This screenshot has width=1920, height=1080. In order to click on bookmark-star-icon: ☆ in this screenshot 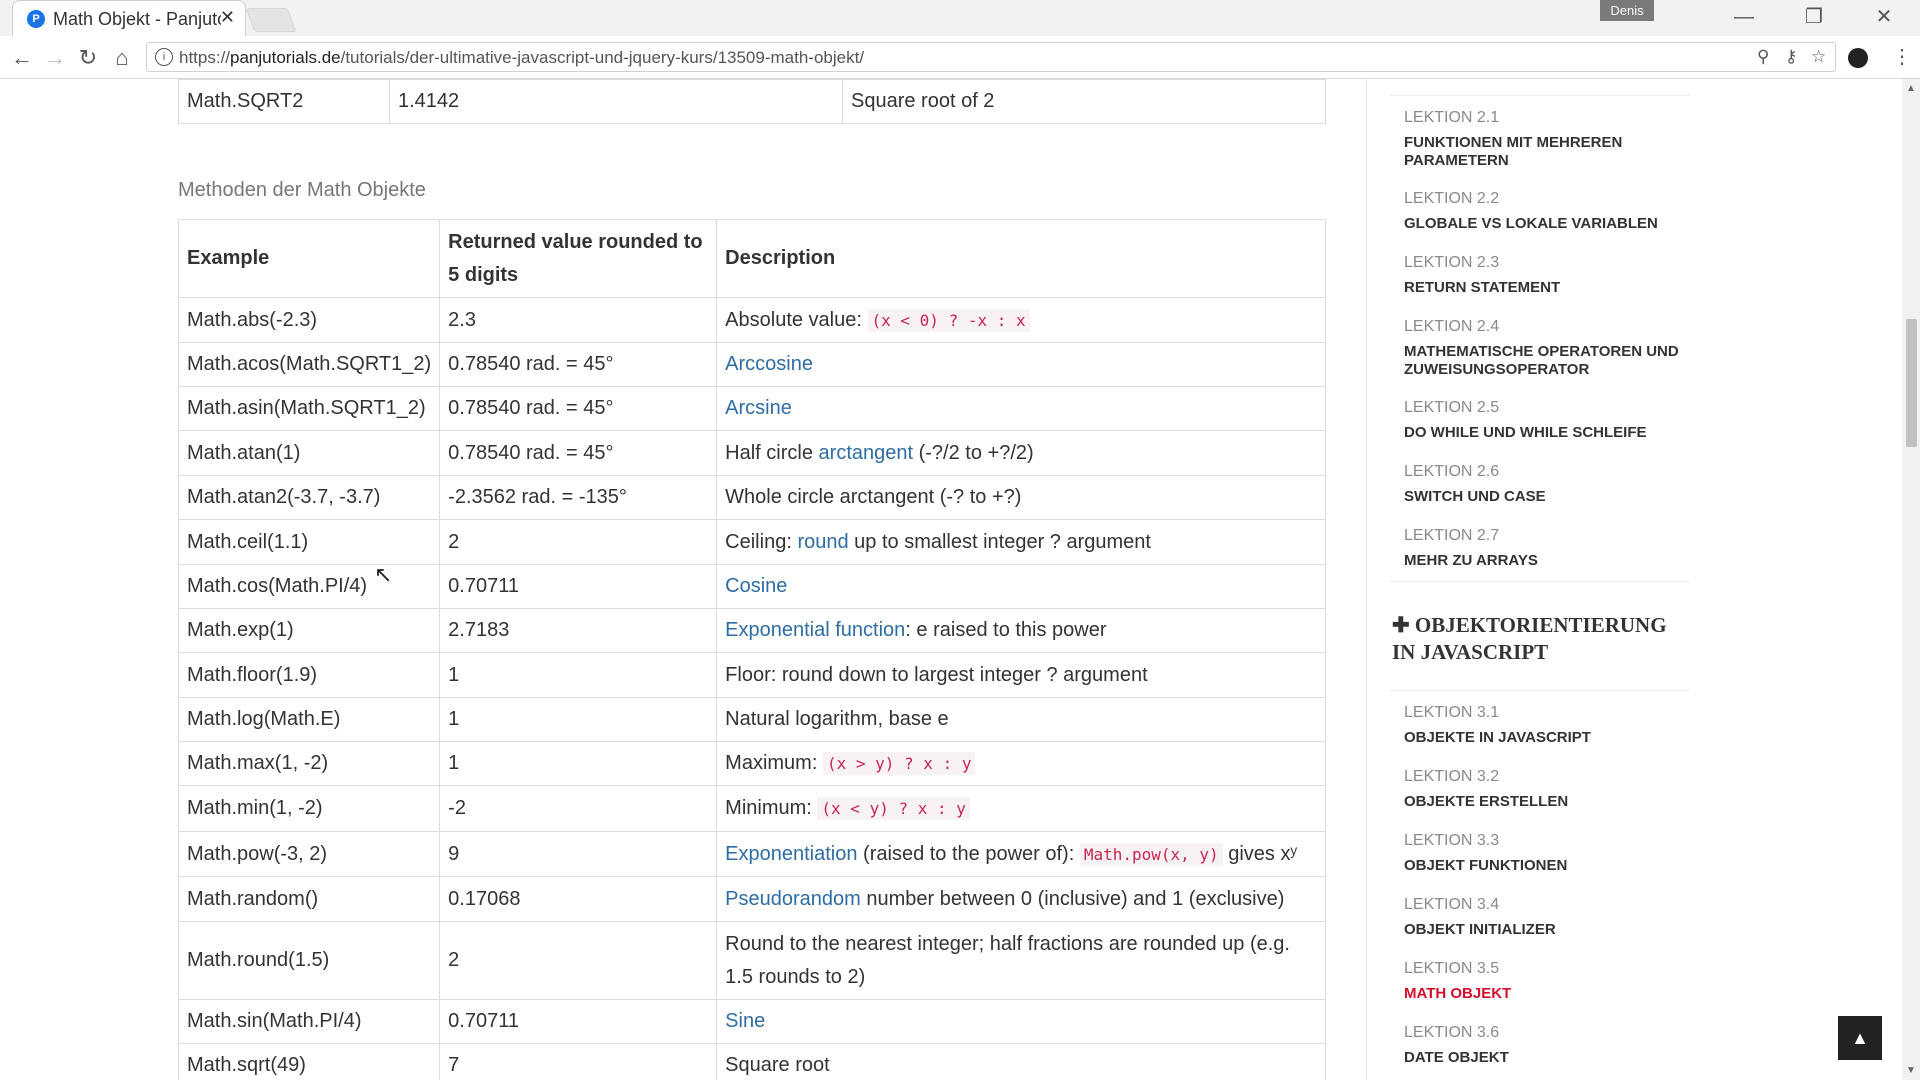, I will do `click(1818, 57)`.